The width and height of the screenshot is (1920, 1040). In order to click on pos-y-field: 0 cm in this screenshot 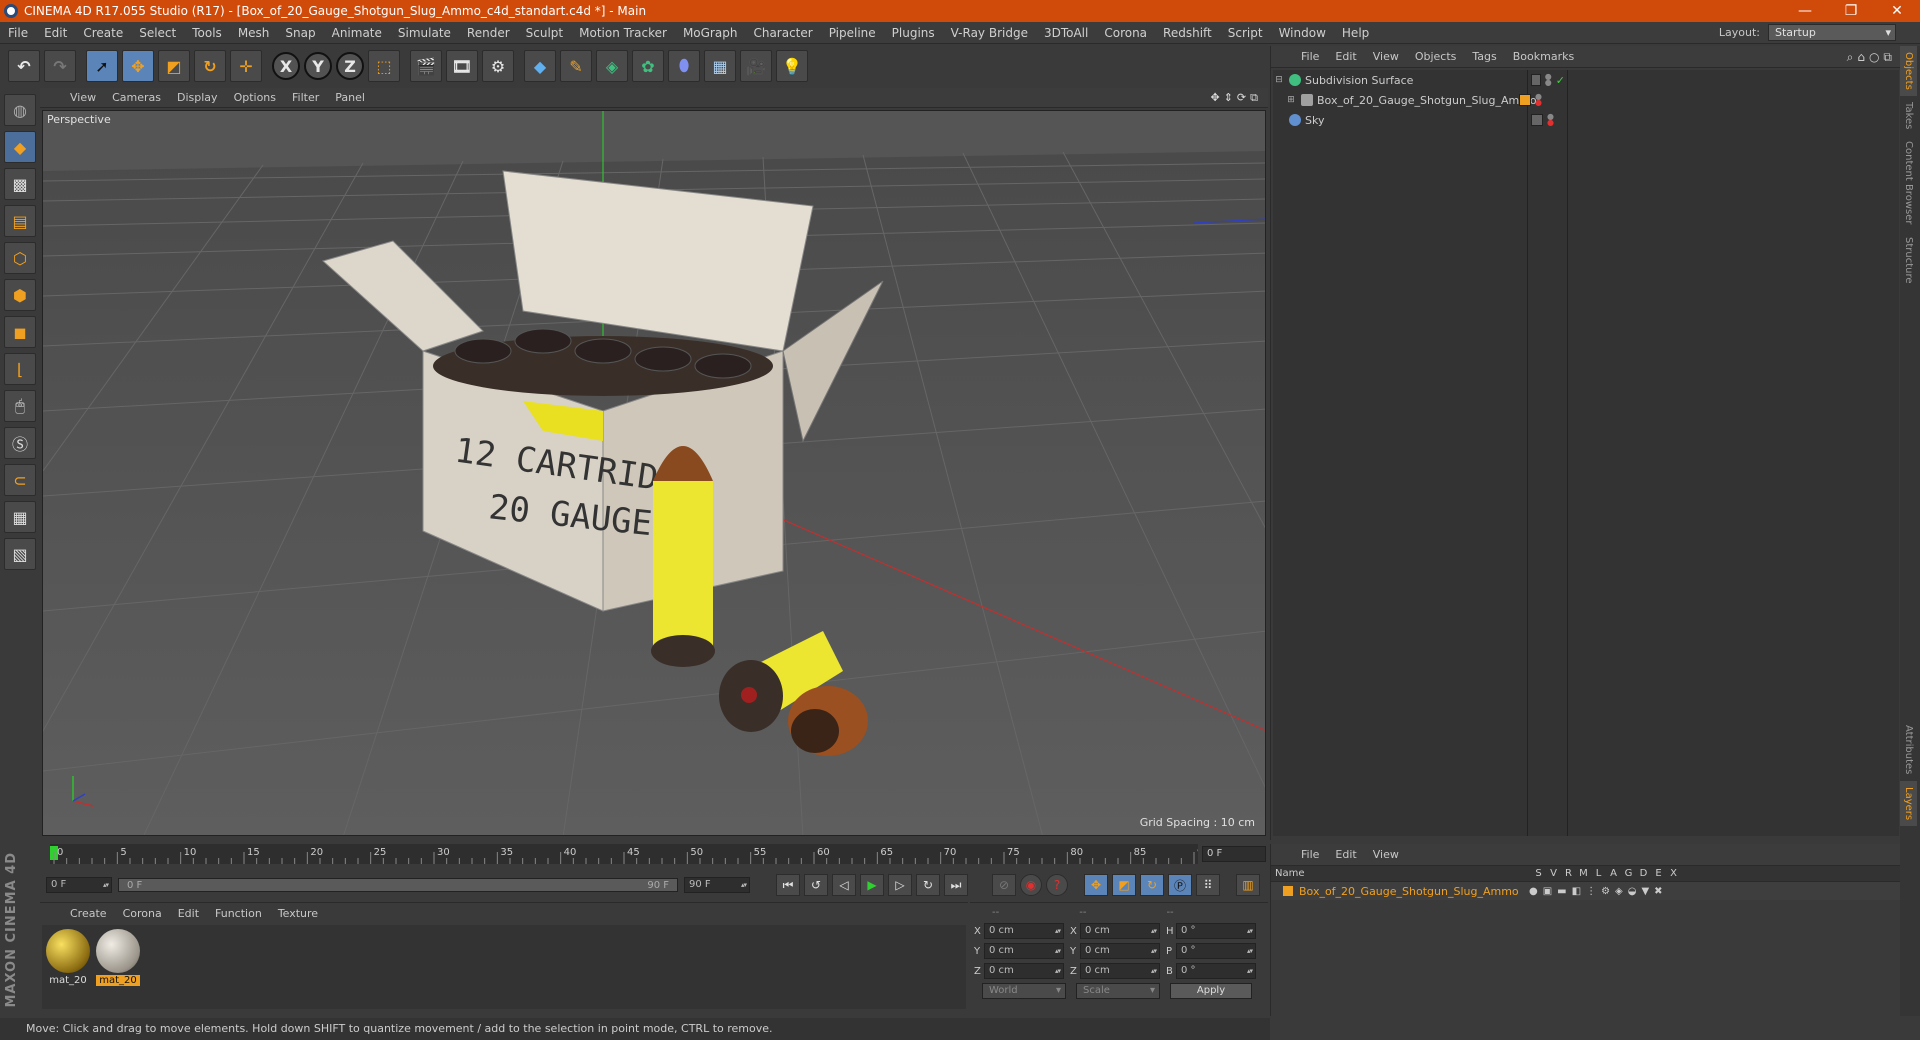, I will do `click(1024, 951)`.